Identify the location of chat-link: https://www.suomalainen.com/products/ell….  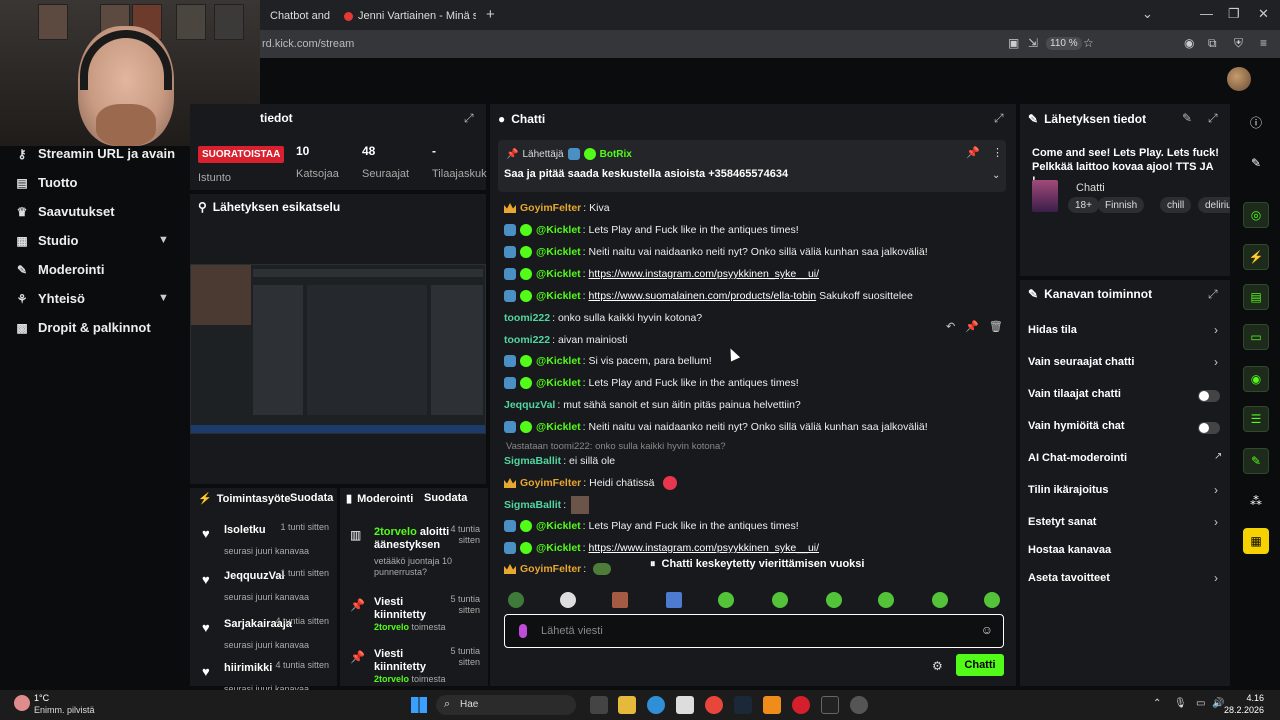
(703, 296).